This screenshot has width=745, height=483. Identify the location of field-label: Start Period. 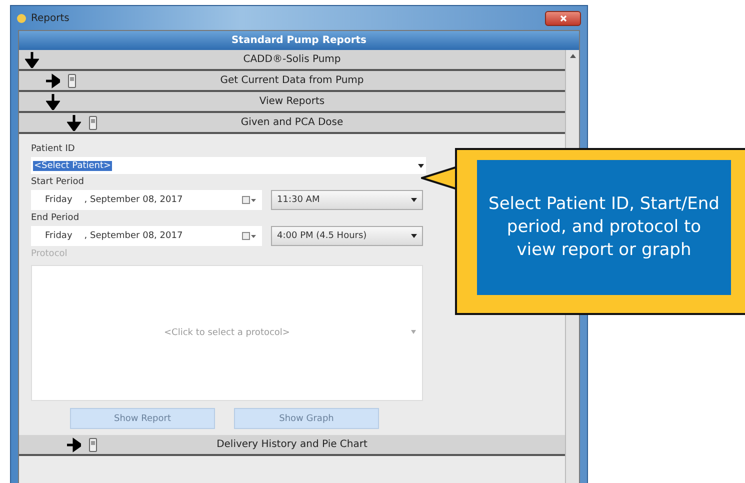
(58, 182).